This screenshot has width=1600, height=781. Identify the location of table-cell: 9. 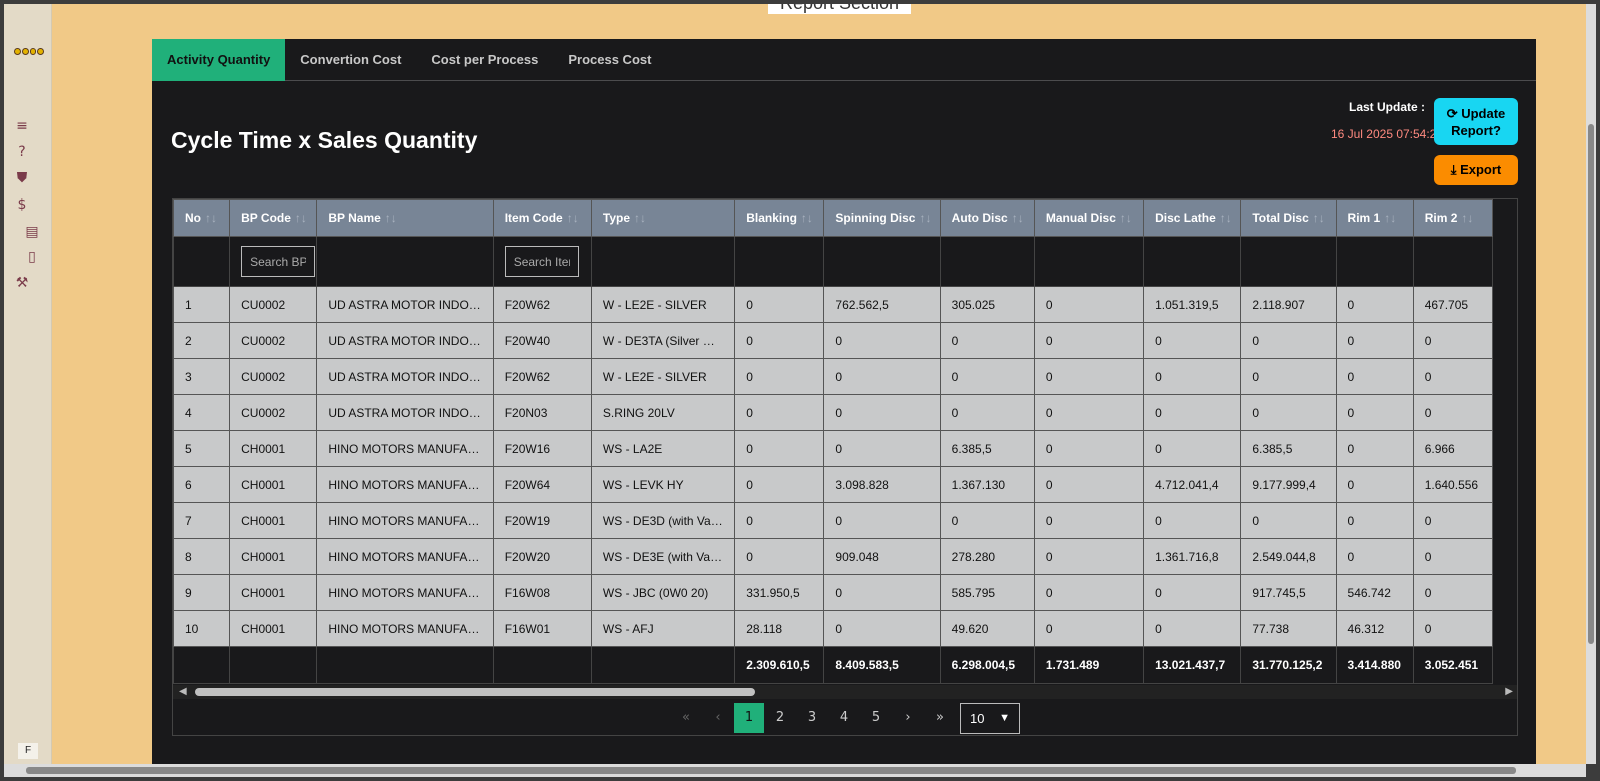
(202, 592).